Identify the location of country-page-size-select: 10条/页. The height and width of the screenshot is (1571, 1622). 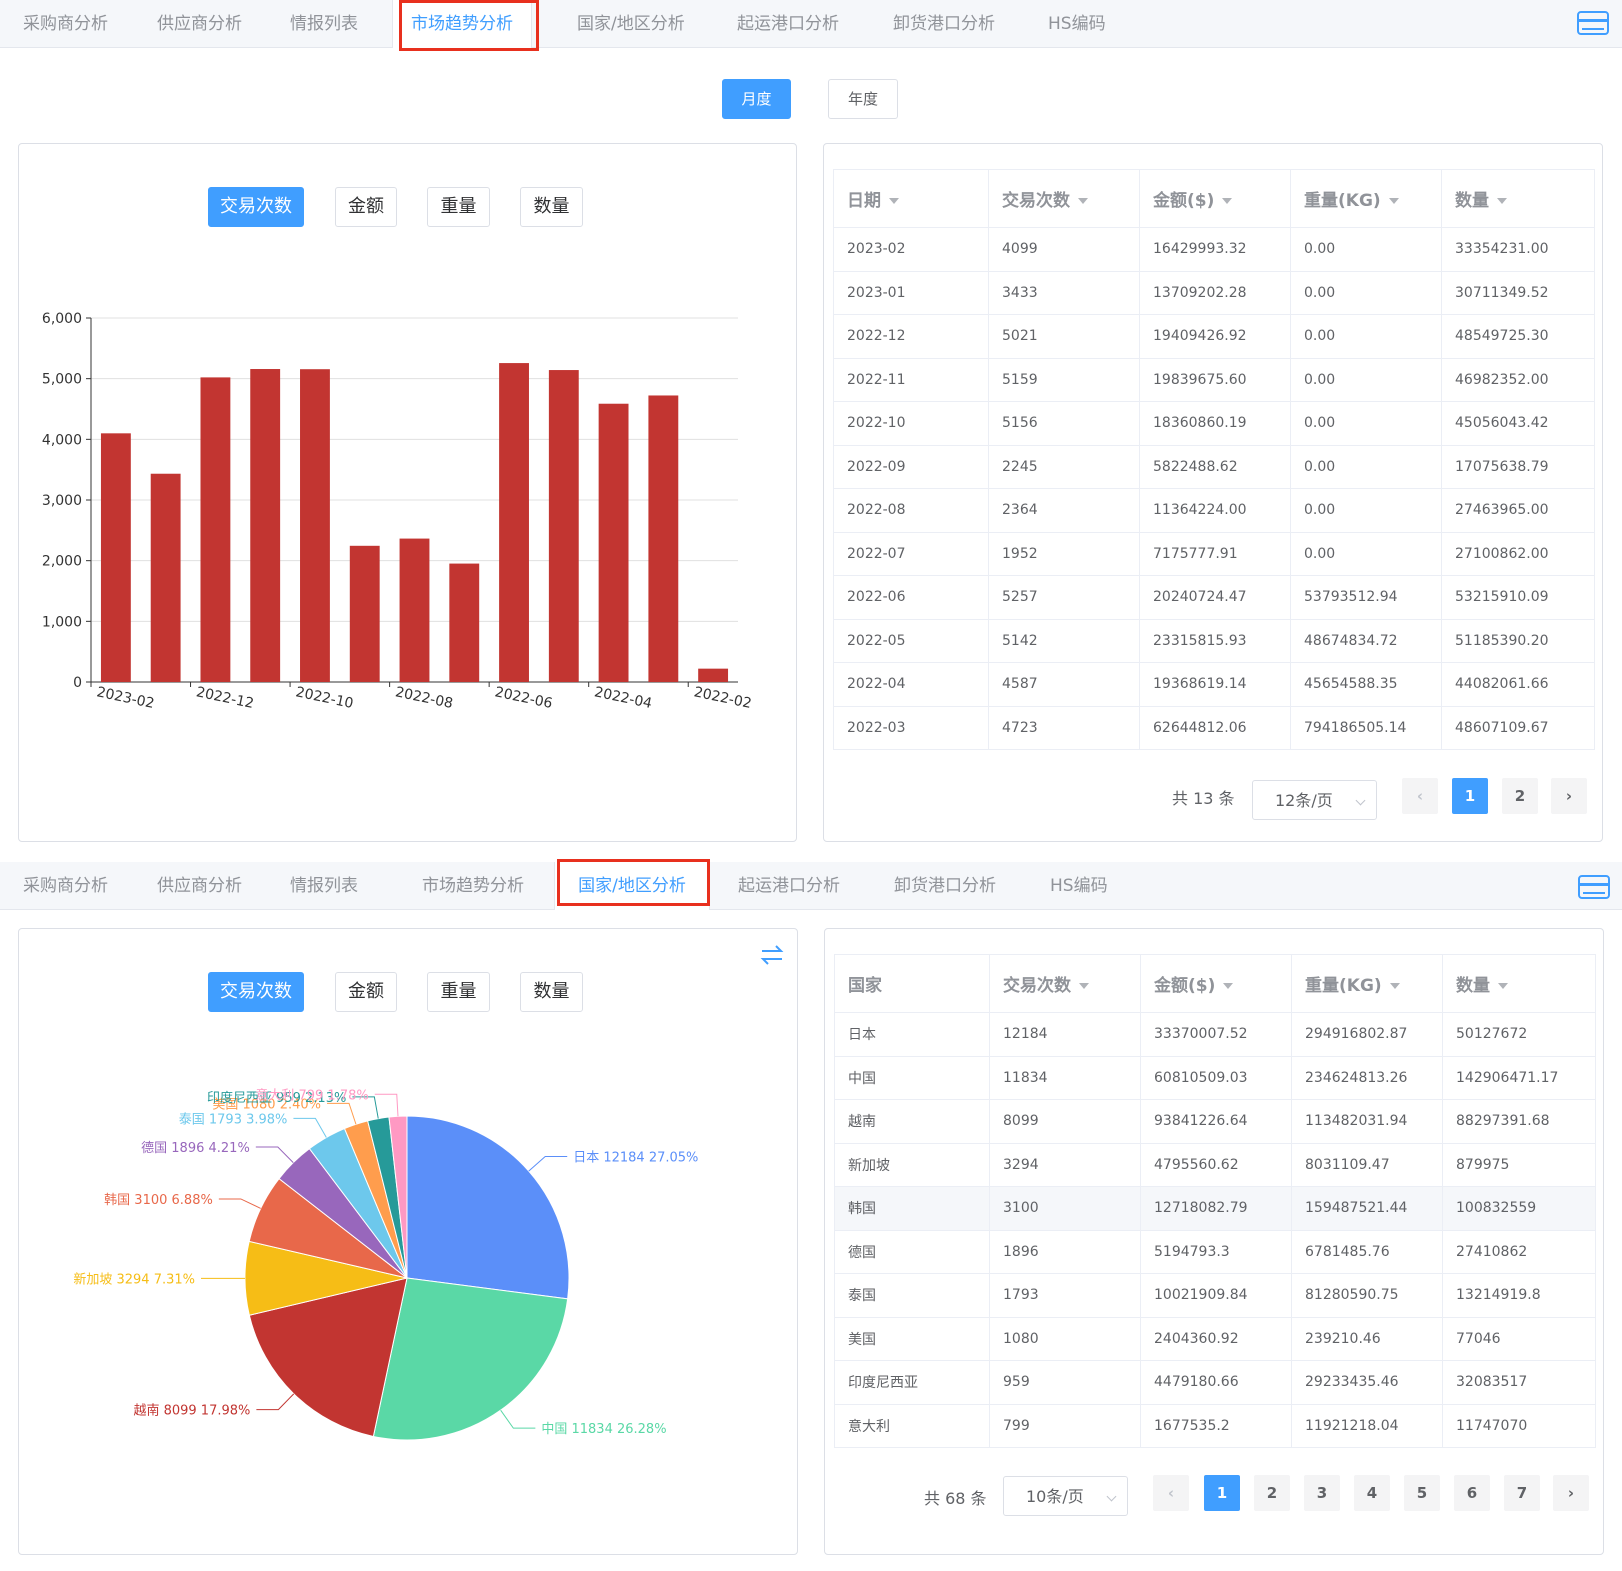
(1065, 1496).